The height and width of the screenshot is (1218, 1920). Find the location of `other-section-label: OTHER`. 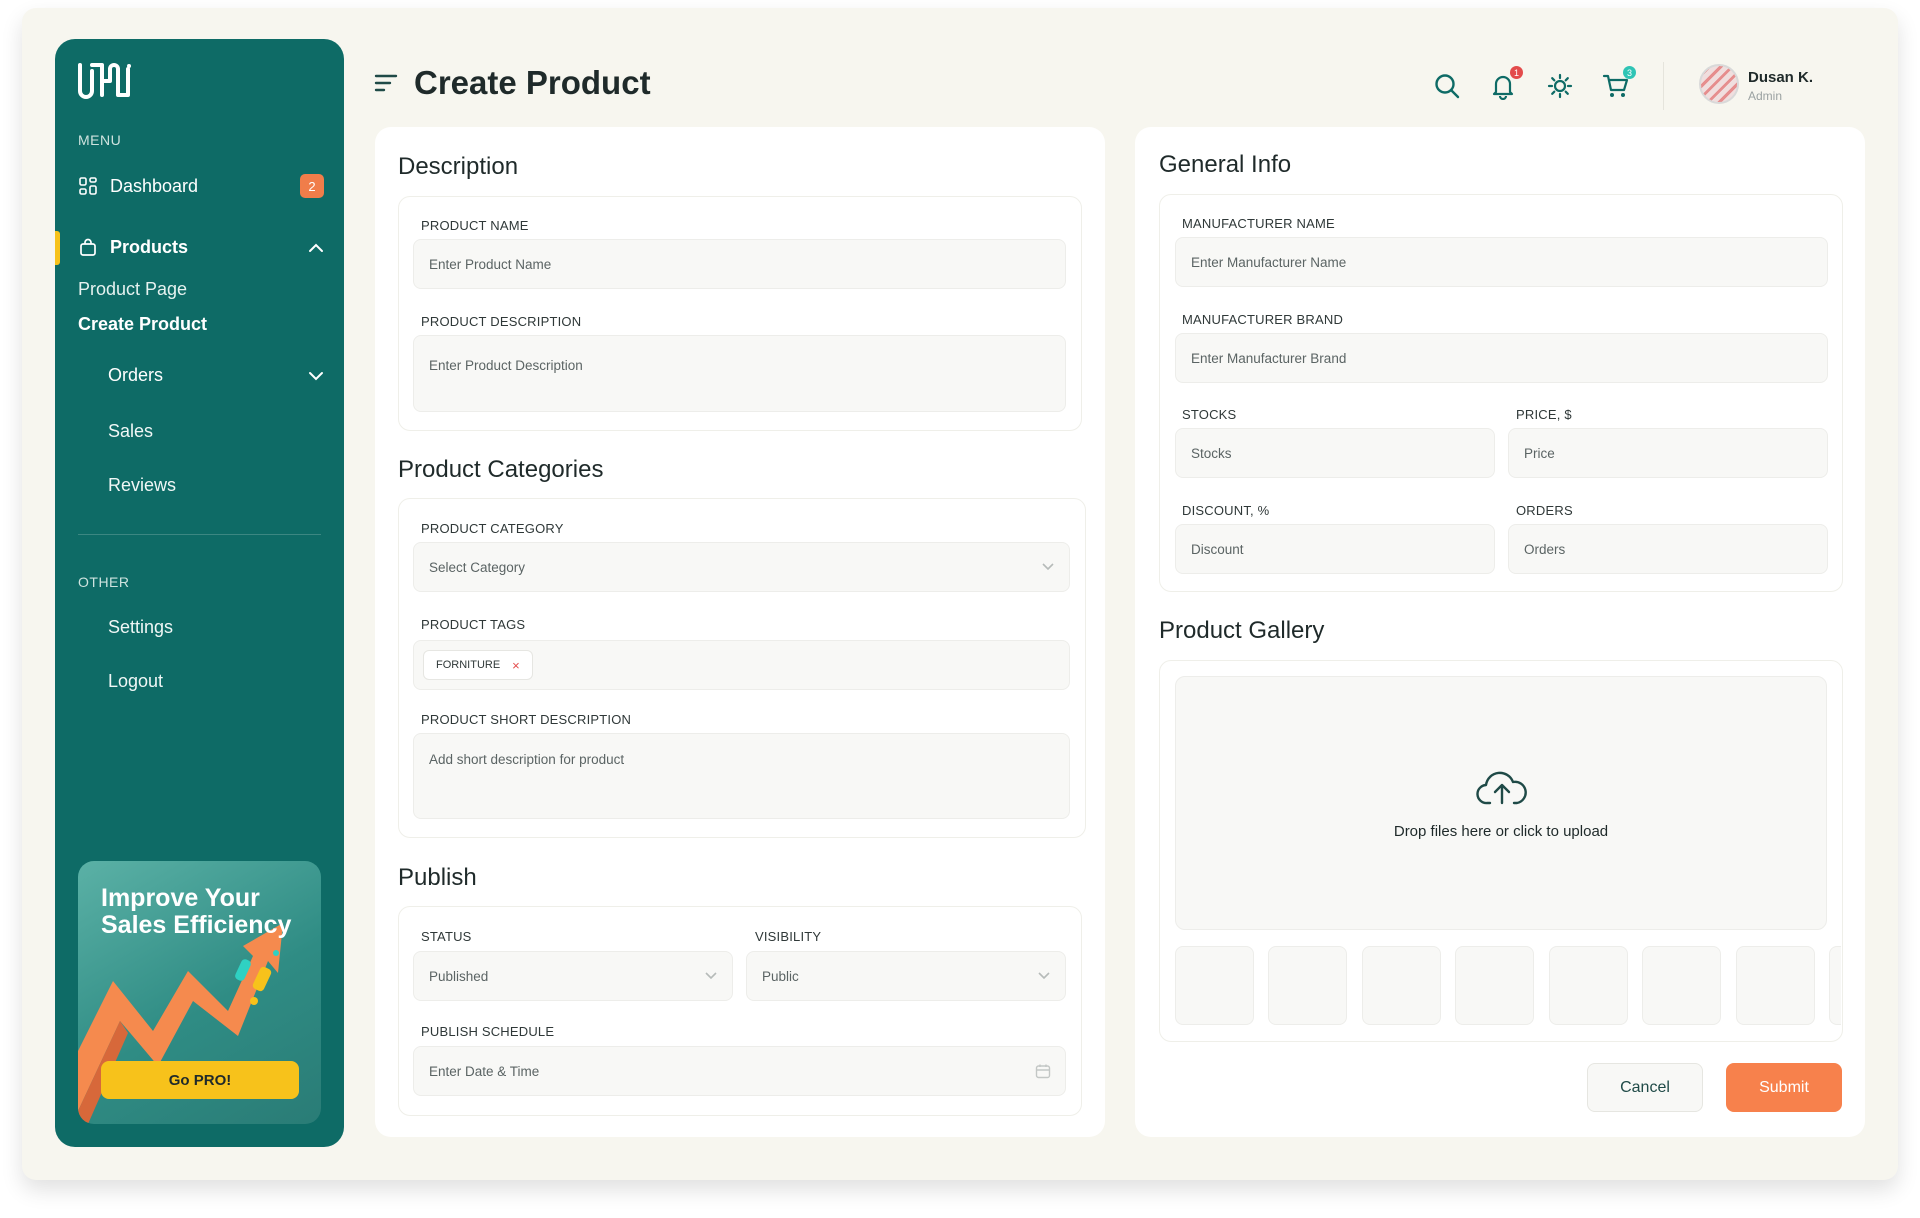

other-section-label: OTHER is located at coordinates (104, 582).